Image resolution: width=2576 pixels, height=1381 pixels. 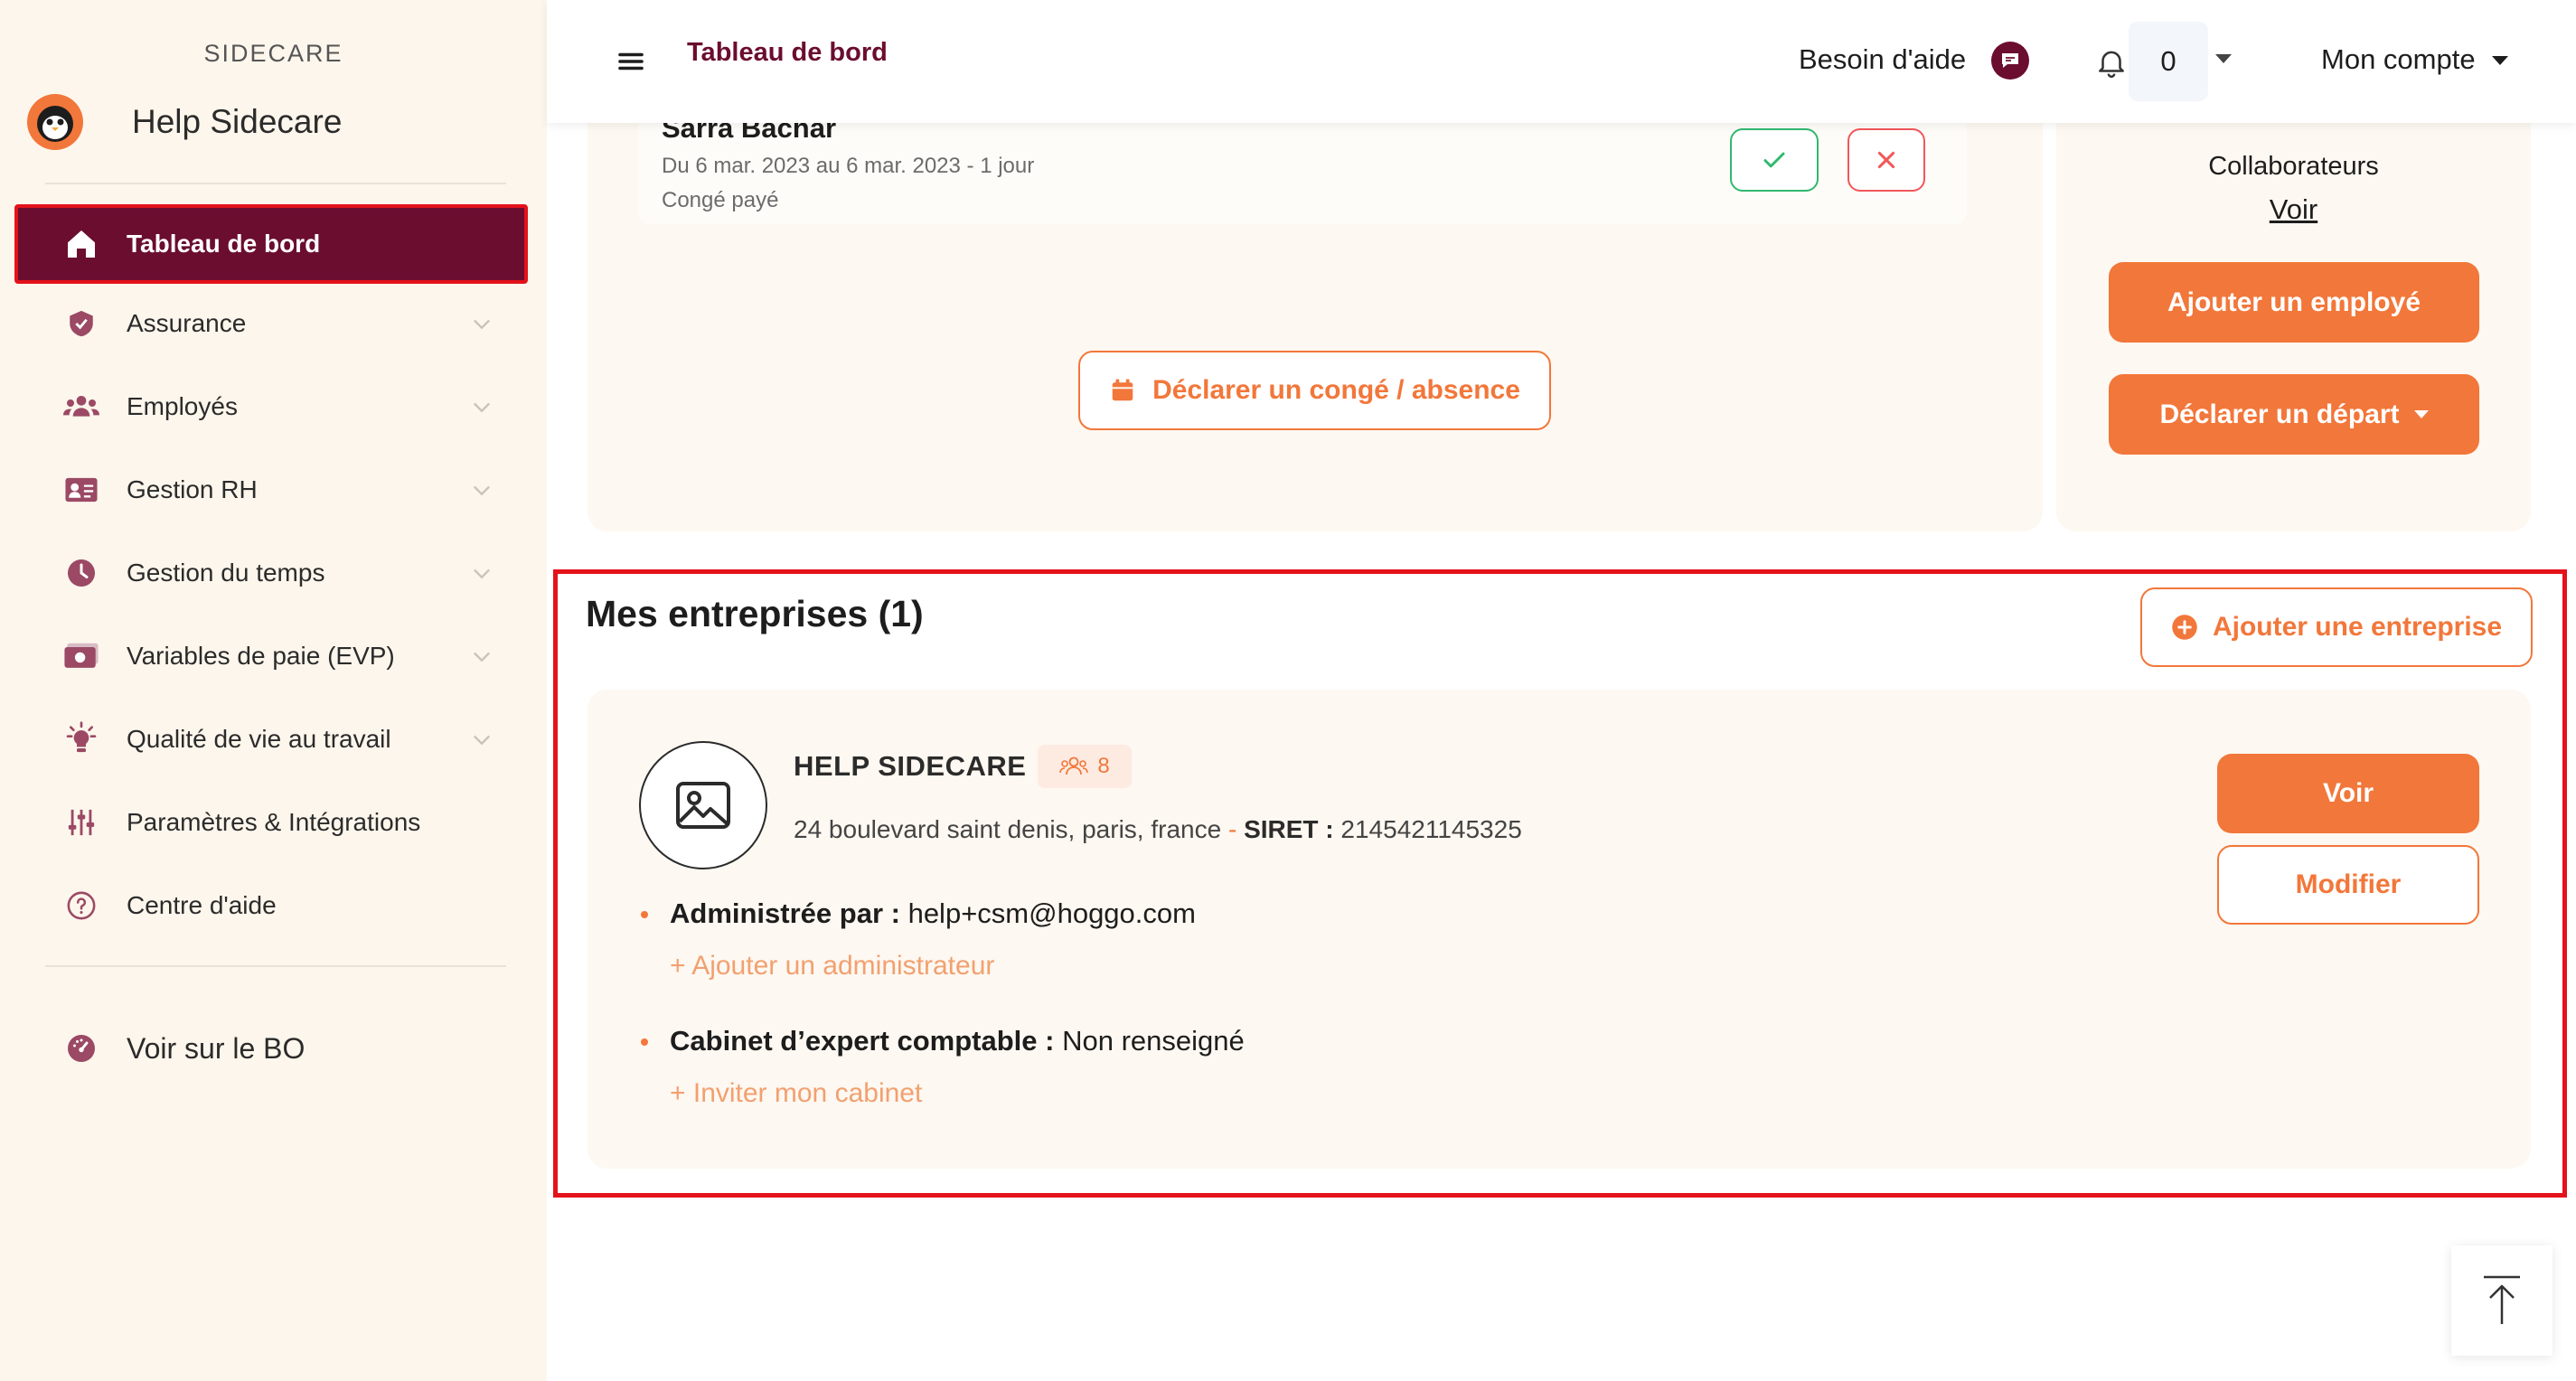 I want to click on sidebar-item-label: Paramètres & Intégrations, so click(x=274, y=822).